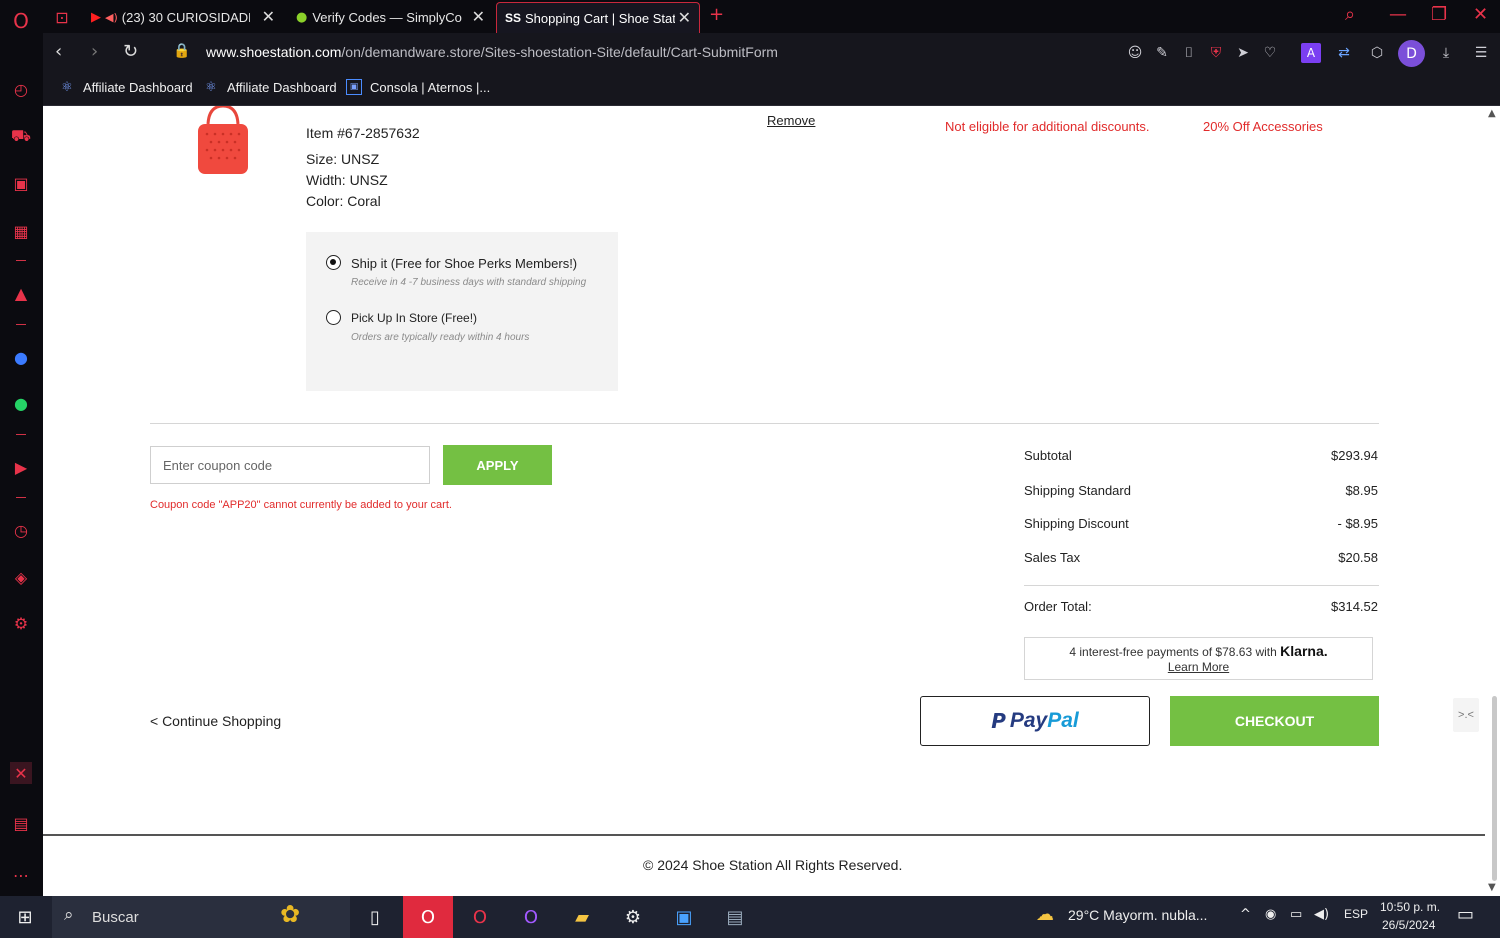 The height and width of the screenshot is (938, 1500). I want to click on reload-icon: ↻, so click(130, 51).